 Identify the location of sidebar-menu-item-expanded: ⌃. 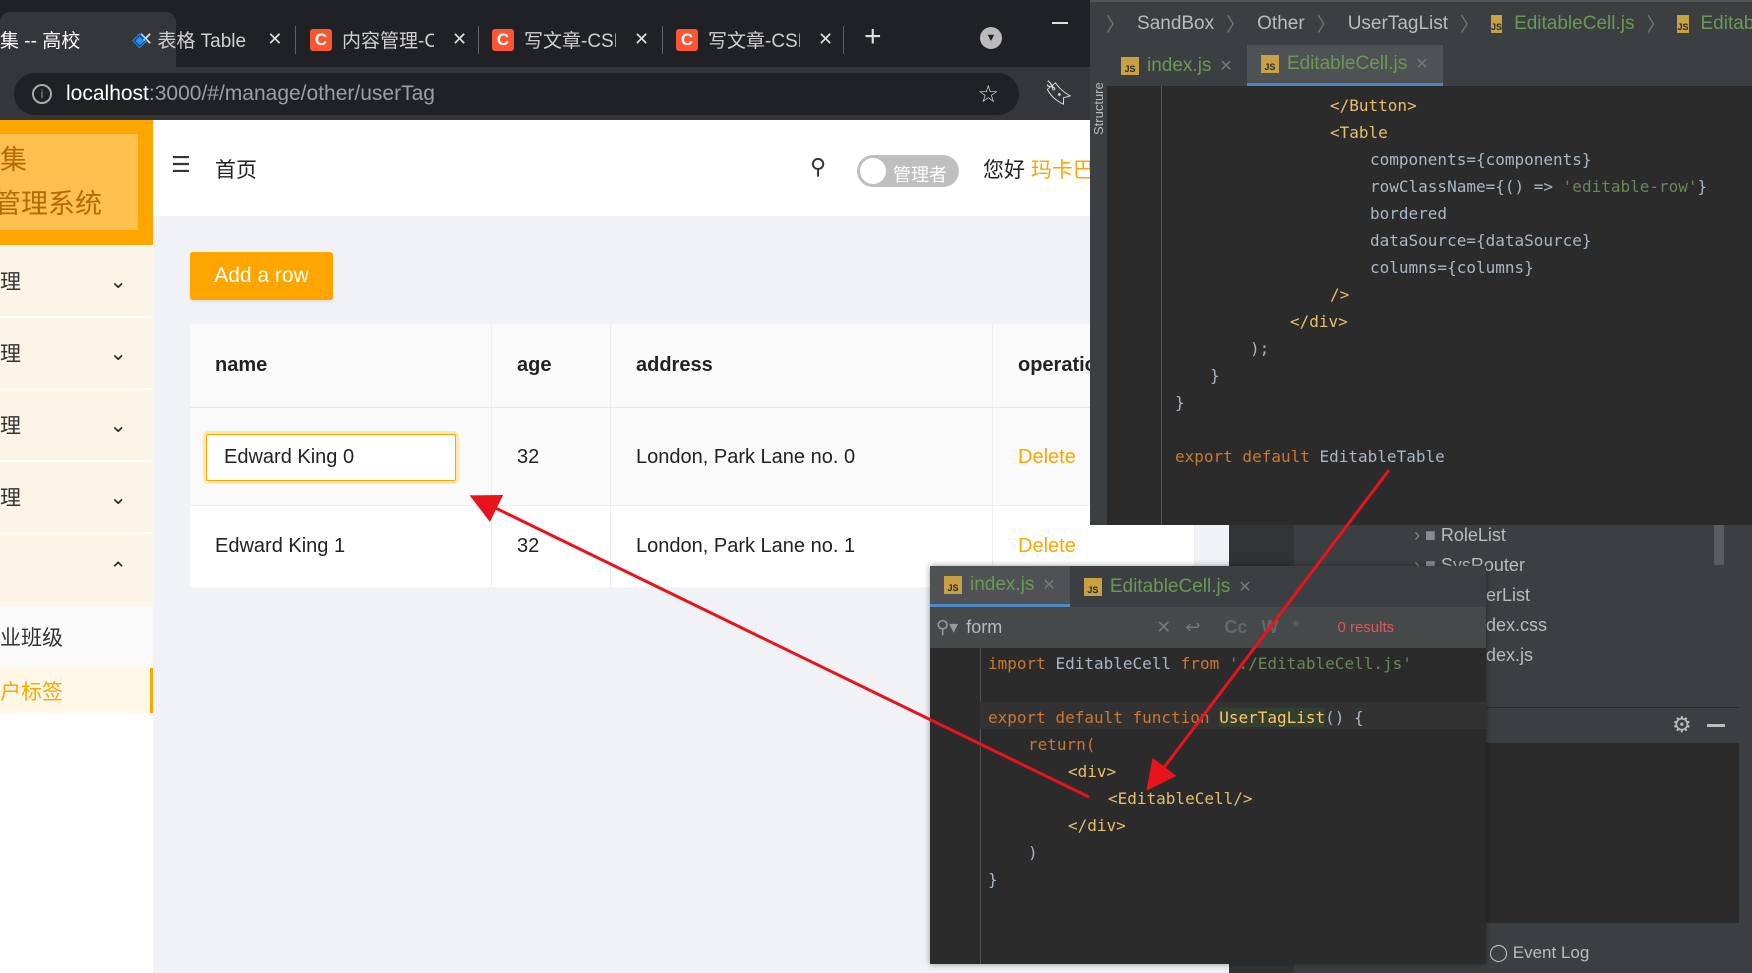
(76, 570).